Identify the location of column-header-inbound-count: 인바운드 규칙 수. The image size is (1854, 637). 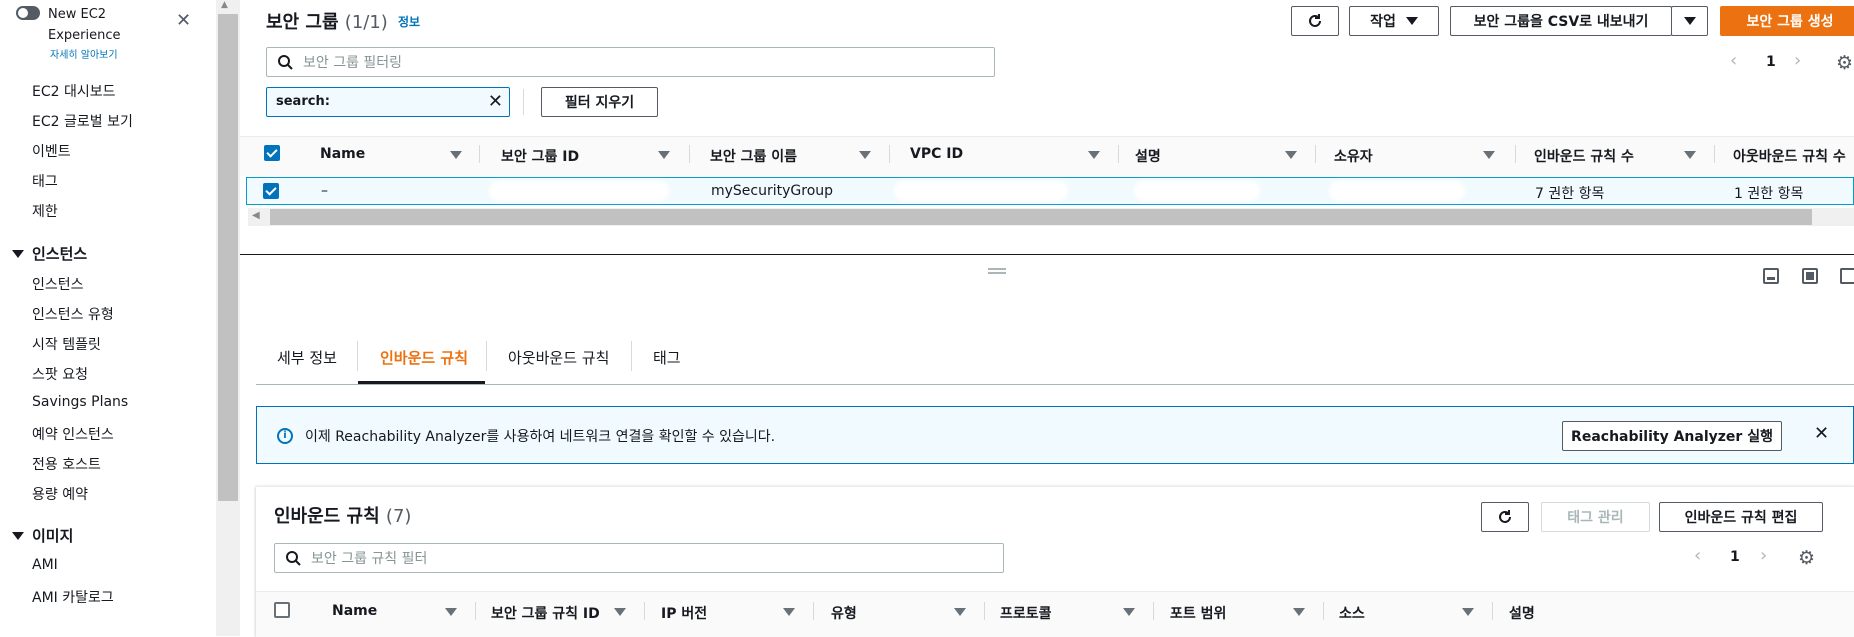
(1584, 156).